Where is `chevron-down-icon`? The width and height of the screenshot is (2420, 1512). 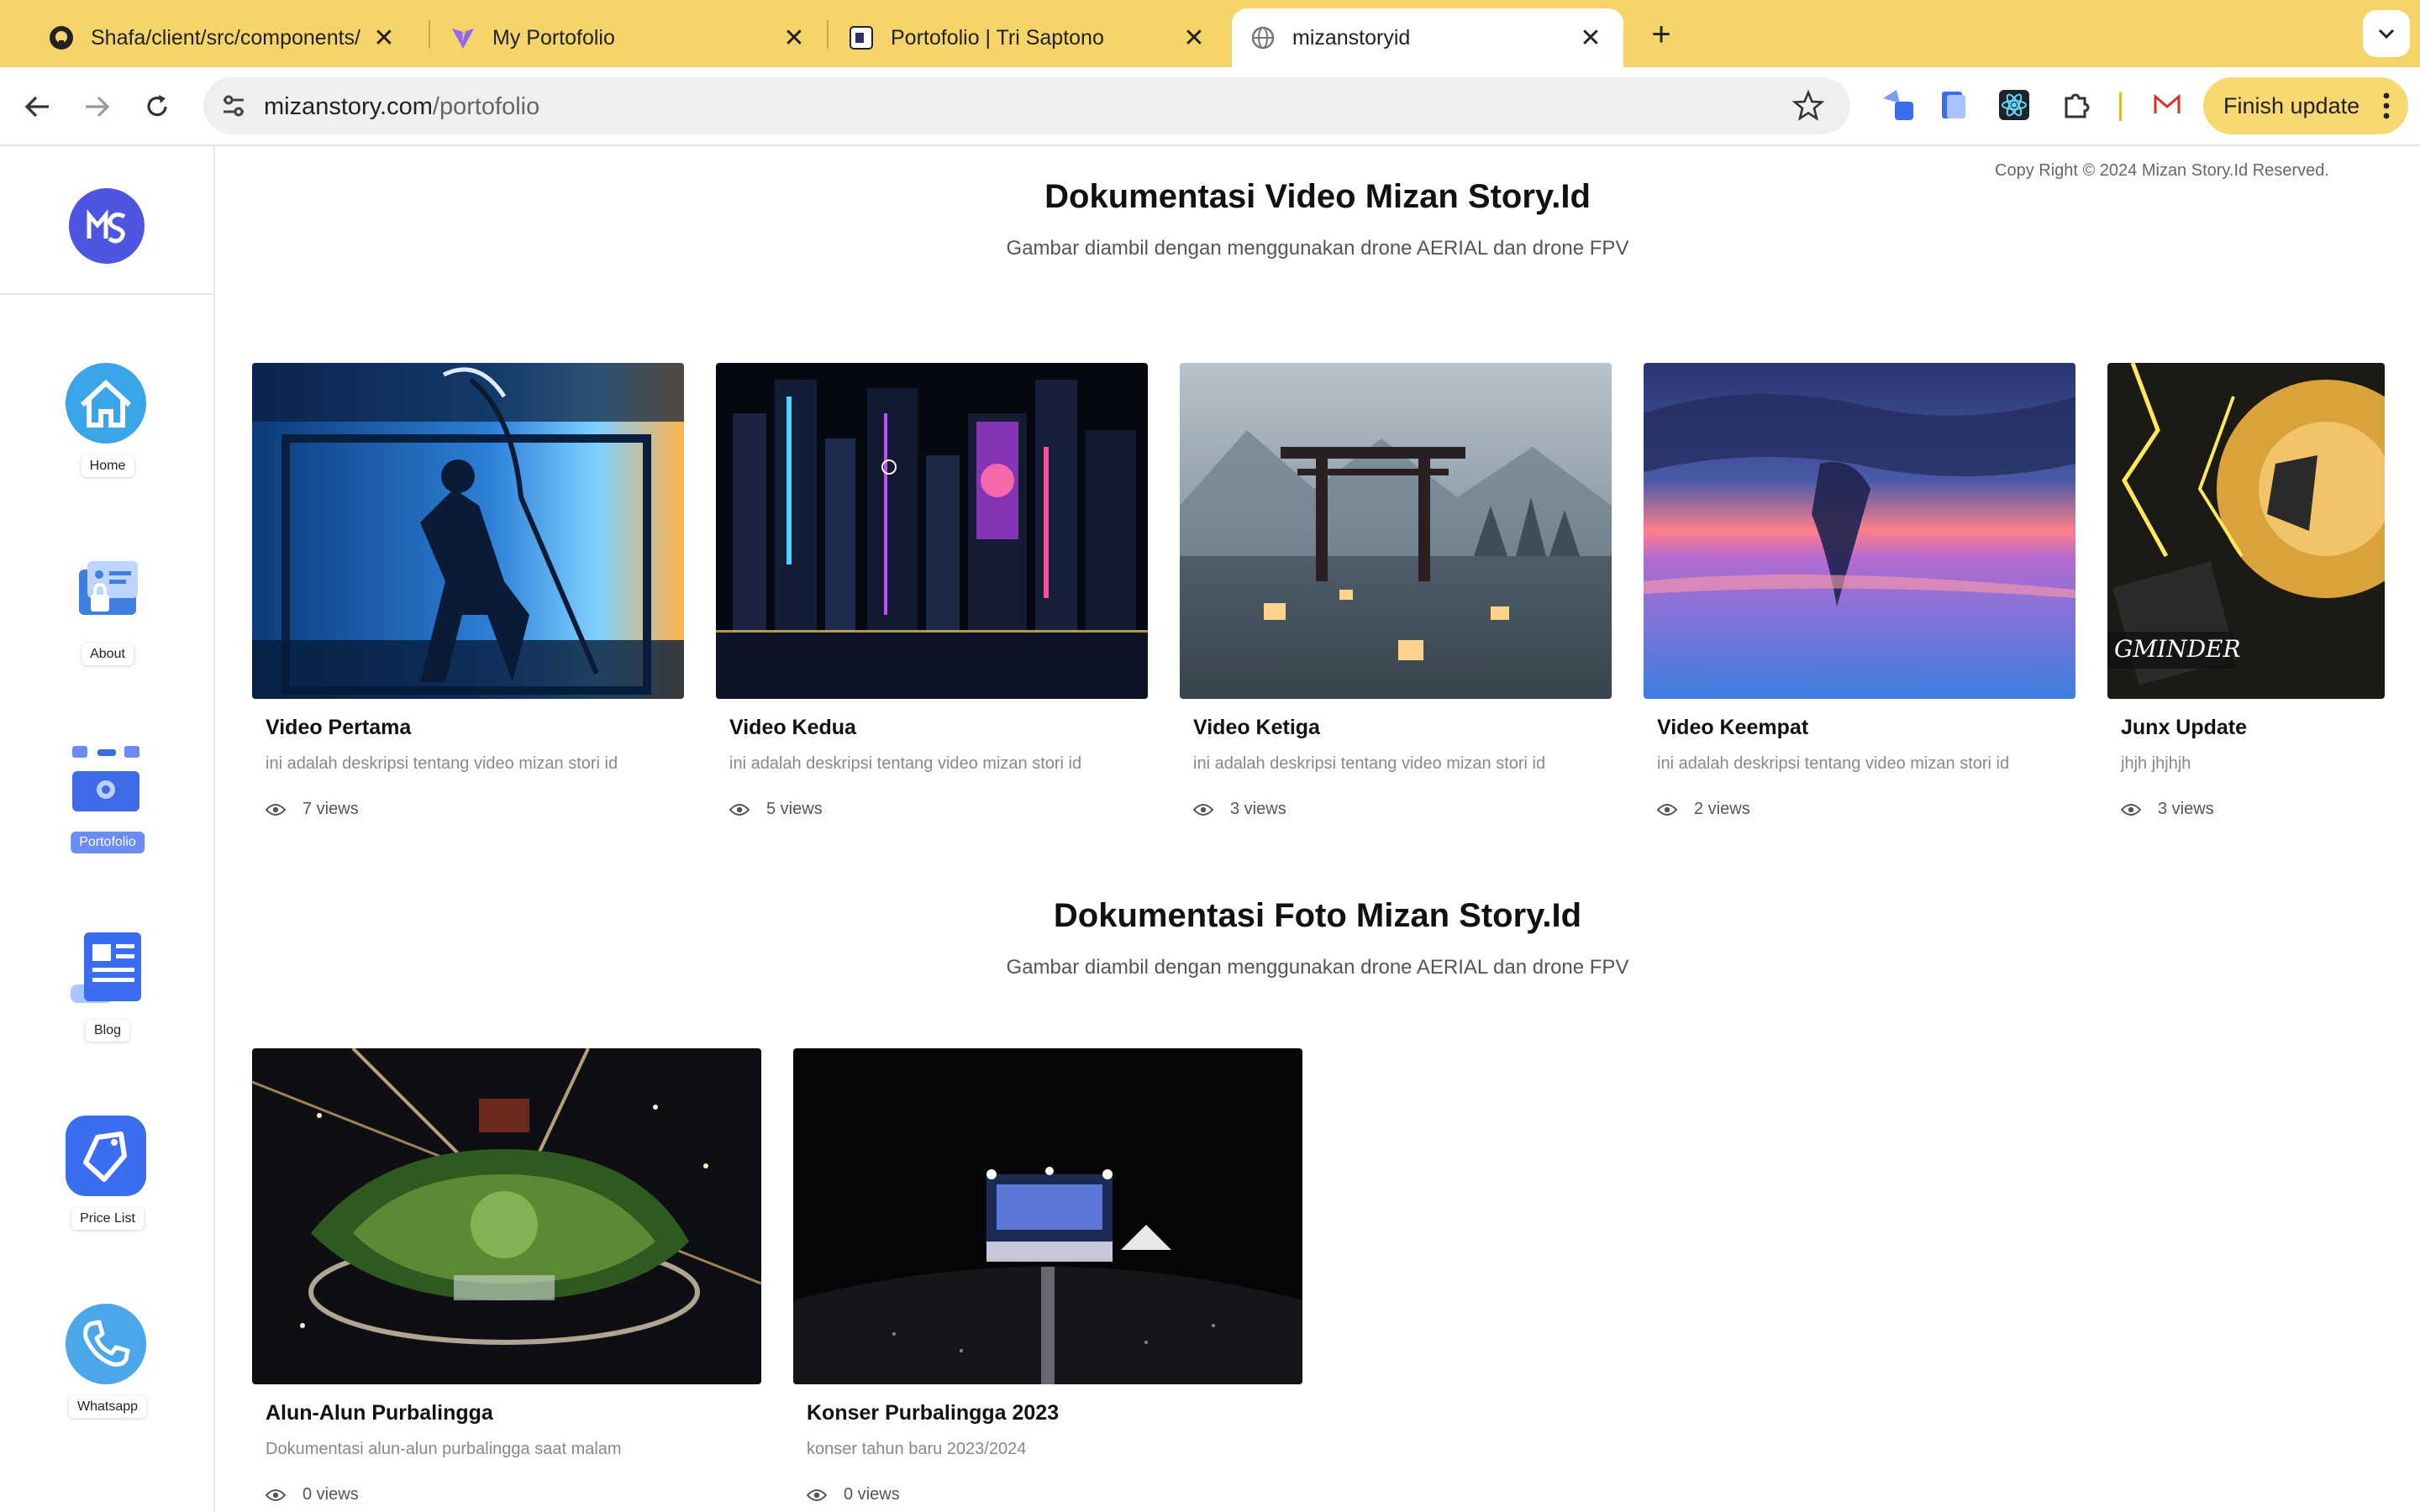
chevron-down-icon is located at coordinates (2387, 34).